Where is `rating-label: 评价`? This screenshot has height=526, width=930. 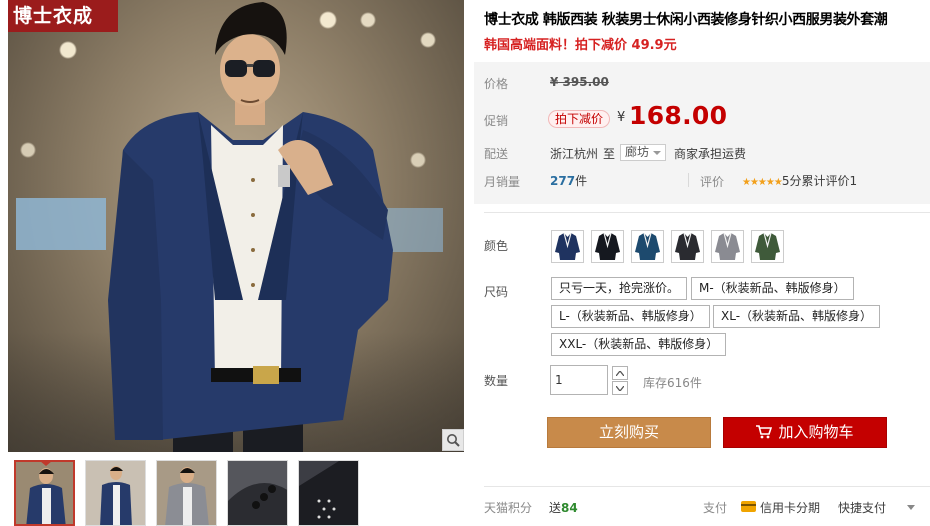 rating-label: 评价 is located at coordinates (712, 182).